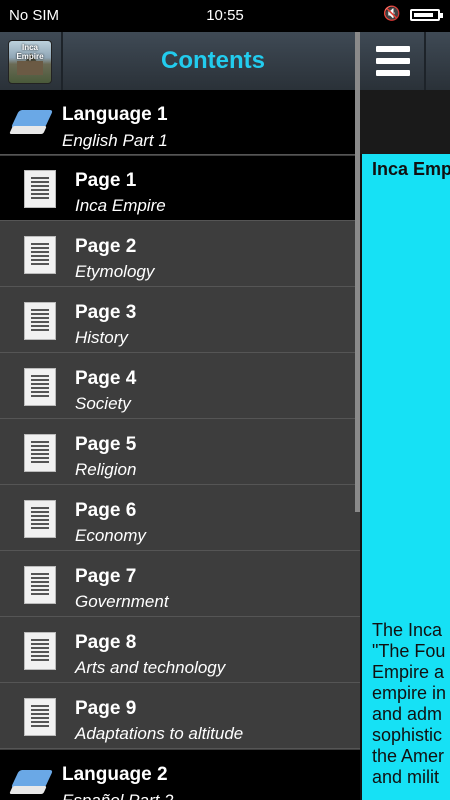  I want to click on item-label: Language 2, so click(115, 774).